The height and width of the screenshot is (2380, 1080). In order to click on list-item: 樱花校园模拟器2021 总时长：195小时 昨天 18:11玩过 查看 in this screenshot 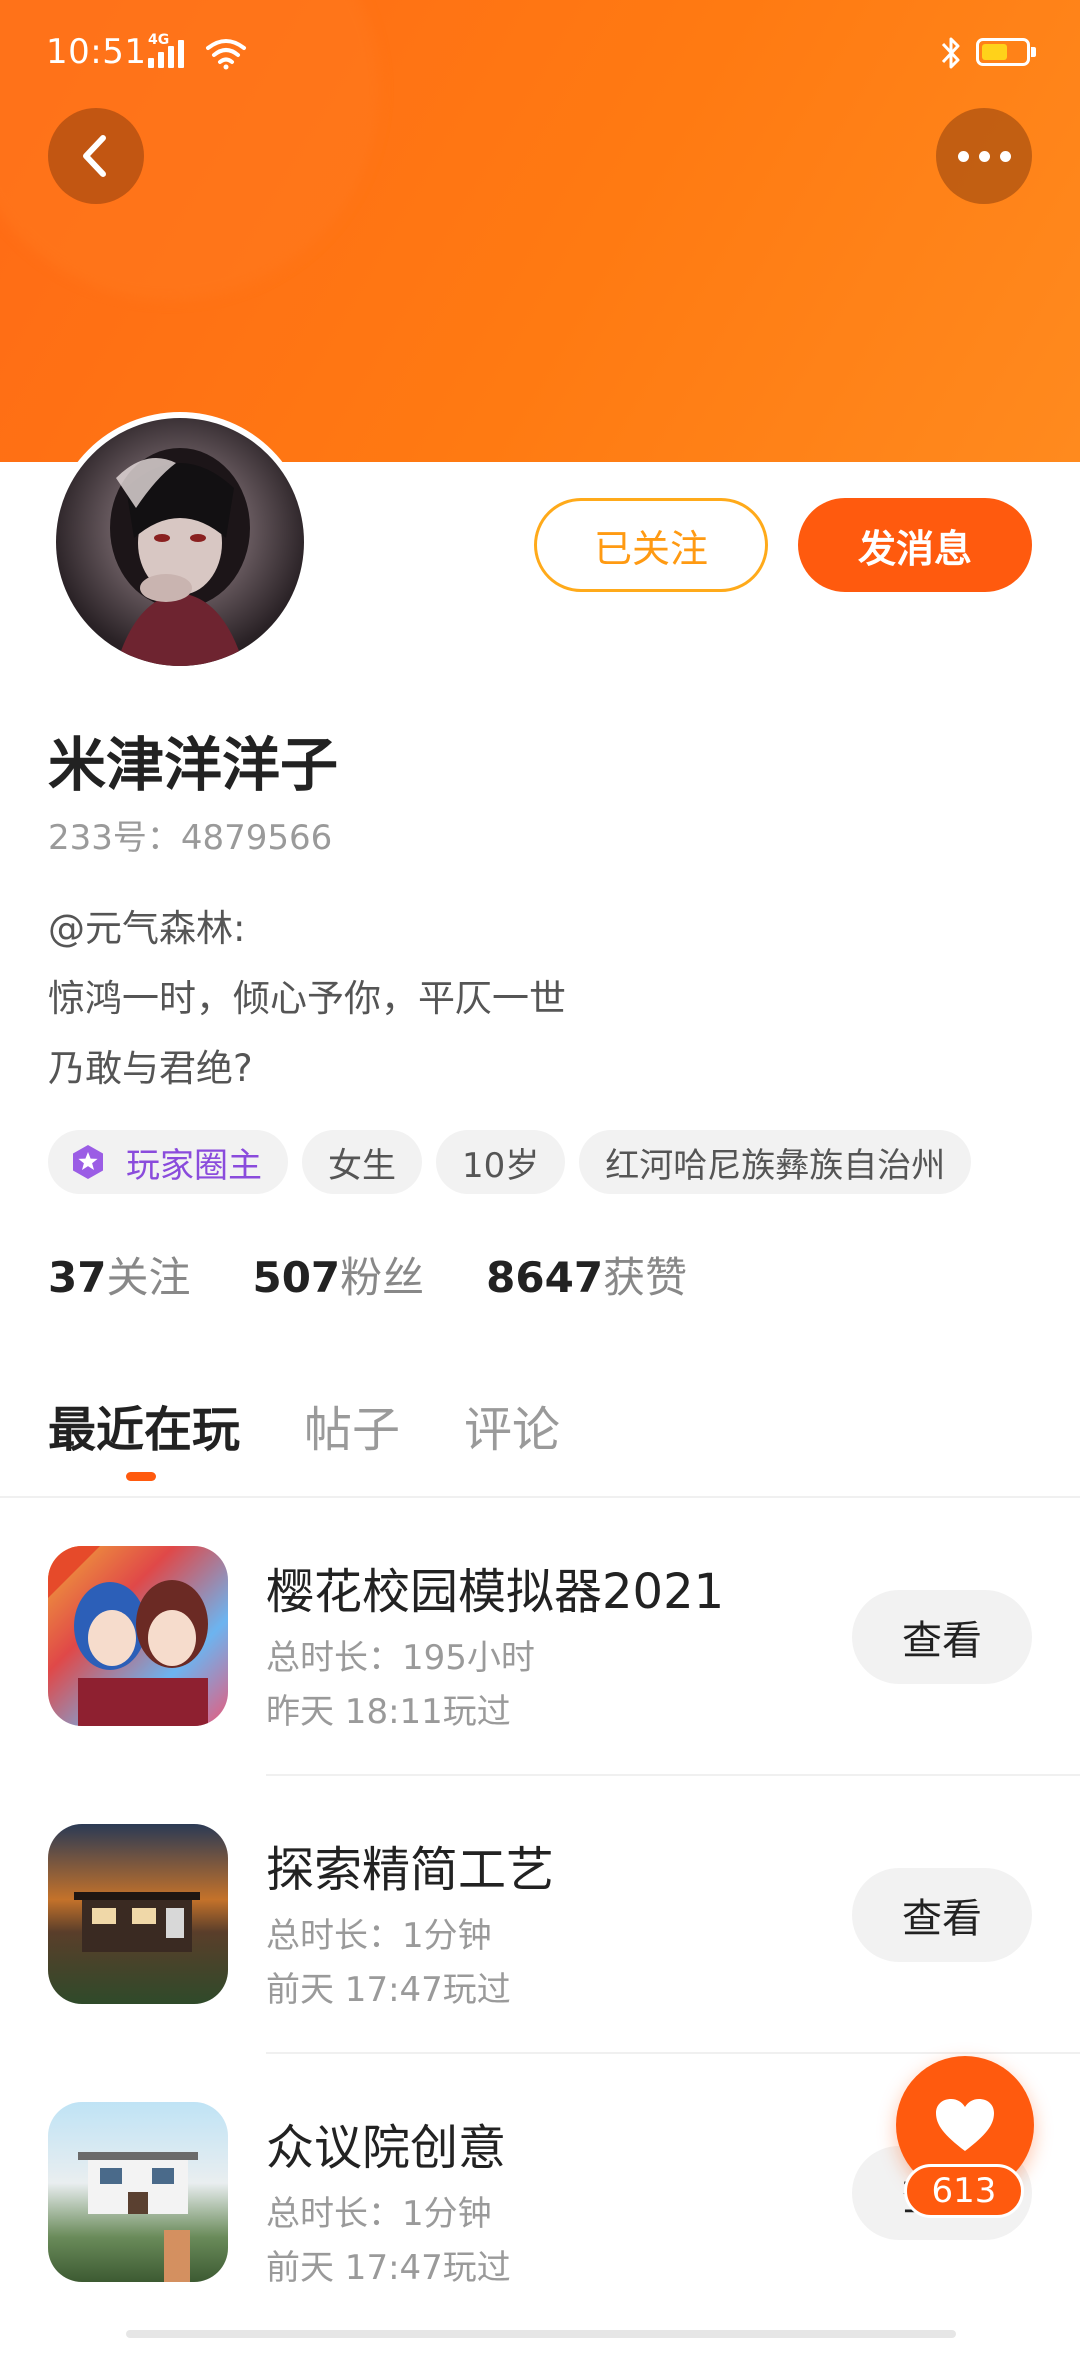, I will do `click(540, 1685)`.